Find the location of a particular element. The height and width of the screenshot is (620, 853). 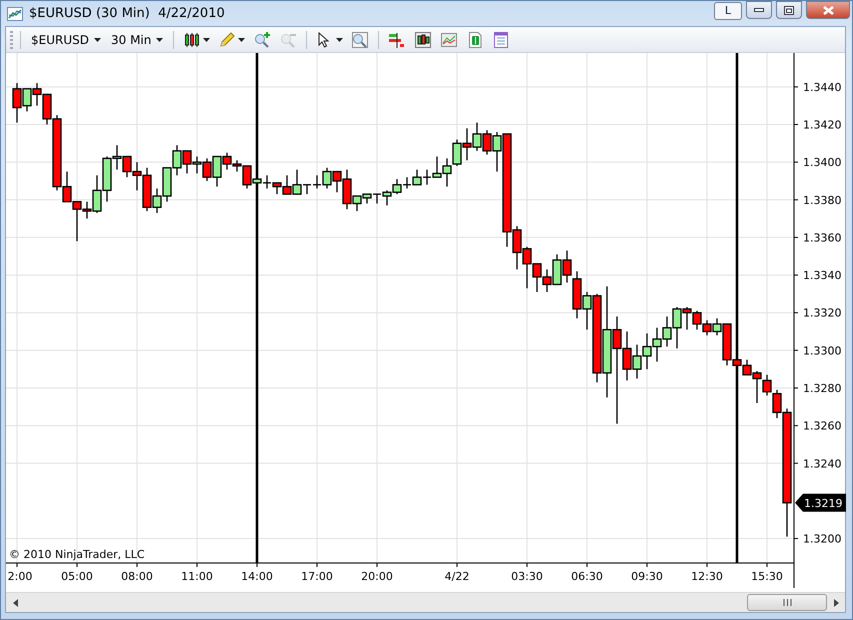

copyright-text: © 2010 NinjaTrader, LLC is located at coordinates (77, 554).